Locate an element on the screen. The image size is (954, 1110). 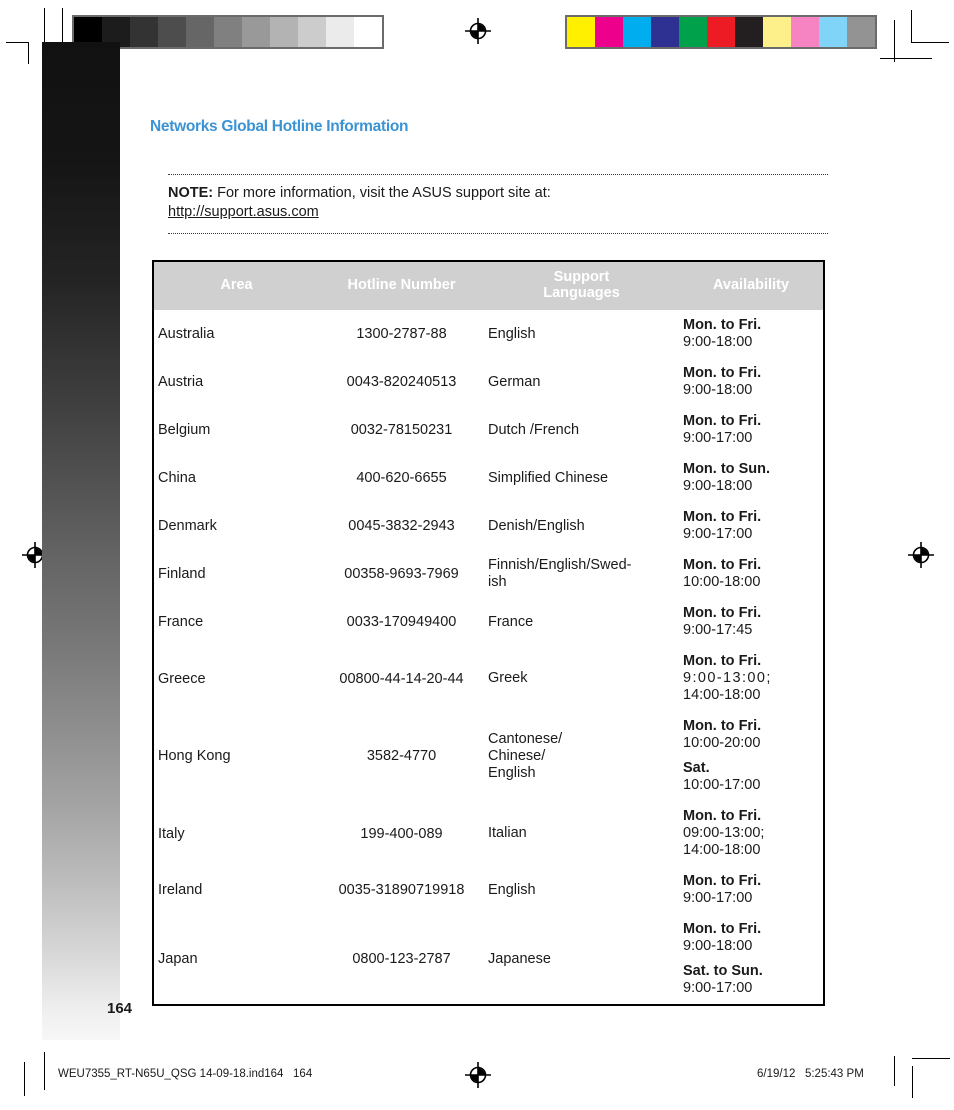
cell-availability: Mon. to Fri. 10:00-18:00 is located at coordinates (751, 574).